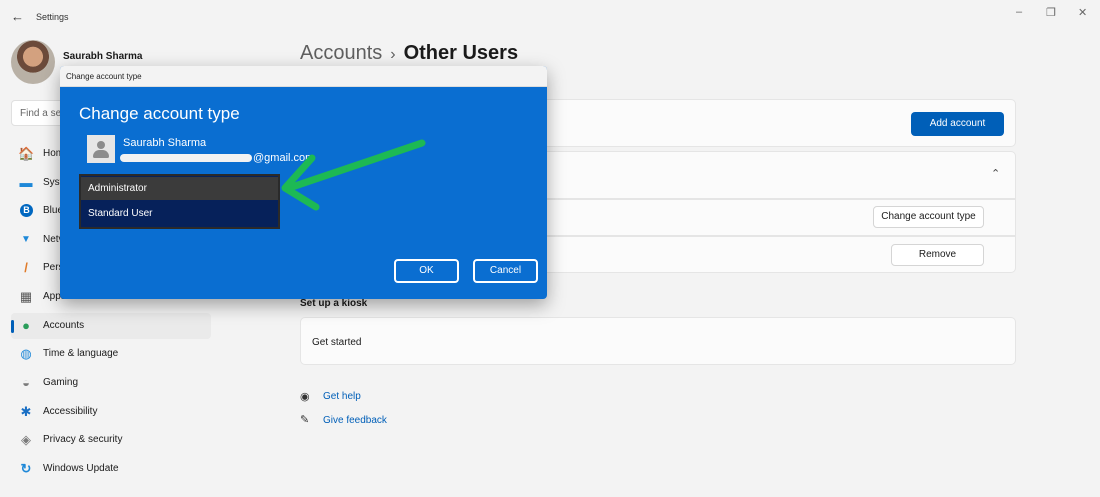  I want to click on feedback-icon: ✎, so click(305, 420).